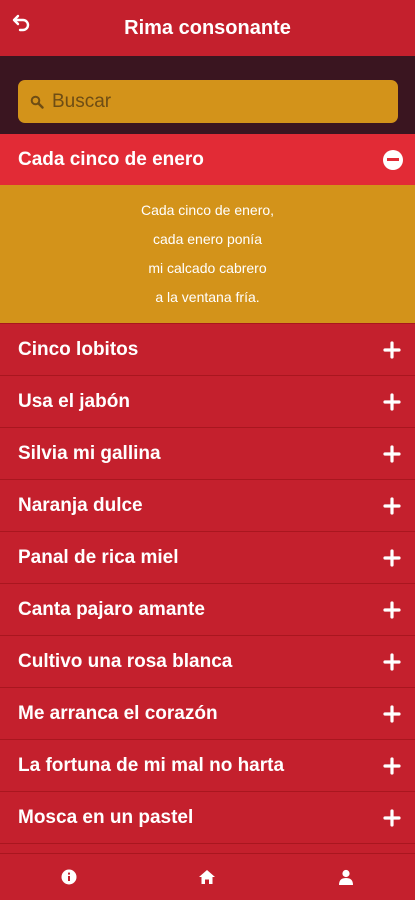 The image size is (415, 900). Describe the element at coordinates (207, 558) in the screenshot. I see `list-item: Panal de rica miel` at that location.